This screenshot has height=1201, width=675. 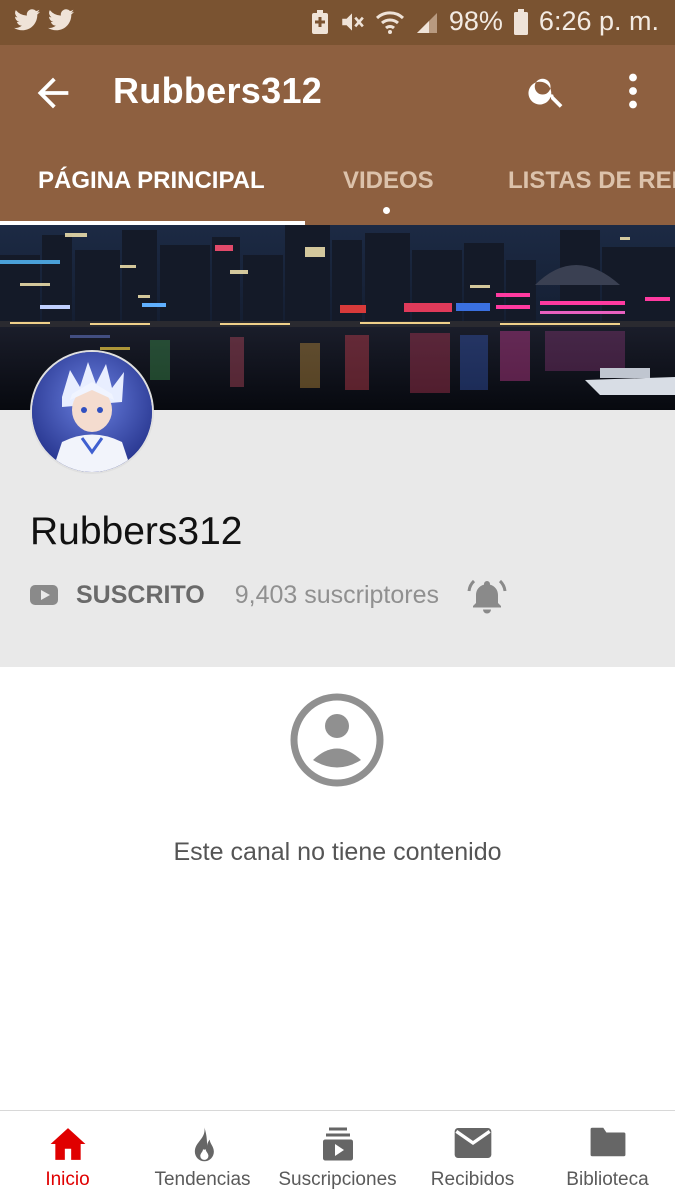 I want to click on back-button, so click(x=53, y=93).